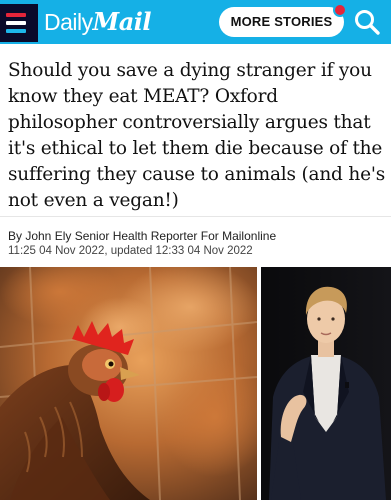  Describe the element at coordinates (19, 23) in the screenshot. I see `hamburger-menu-icon` at that location.